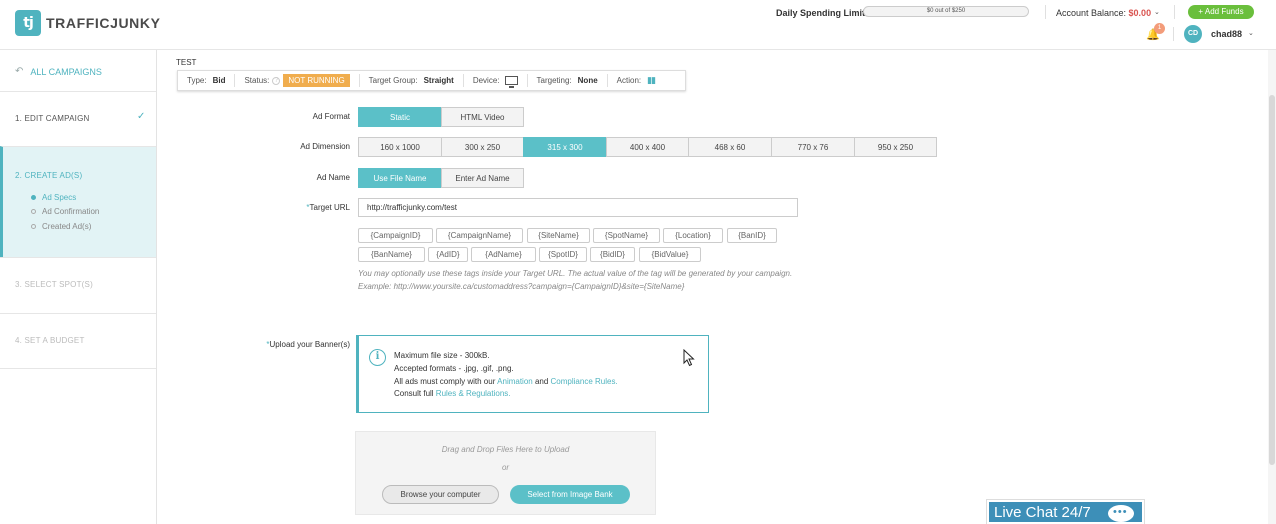  I want to click on info-type: Type: Bid, so click(207, 80).